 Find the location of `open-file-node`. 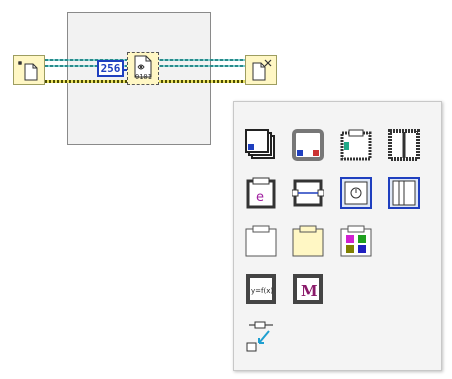

open-file-node is located at coordinates (29, 70).